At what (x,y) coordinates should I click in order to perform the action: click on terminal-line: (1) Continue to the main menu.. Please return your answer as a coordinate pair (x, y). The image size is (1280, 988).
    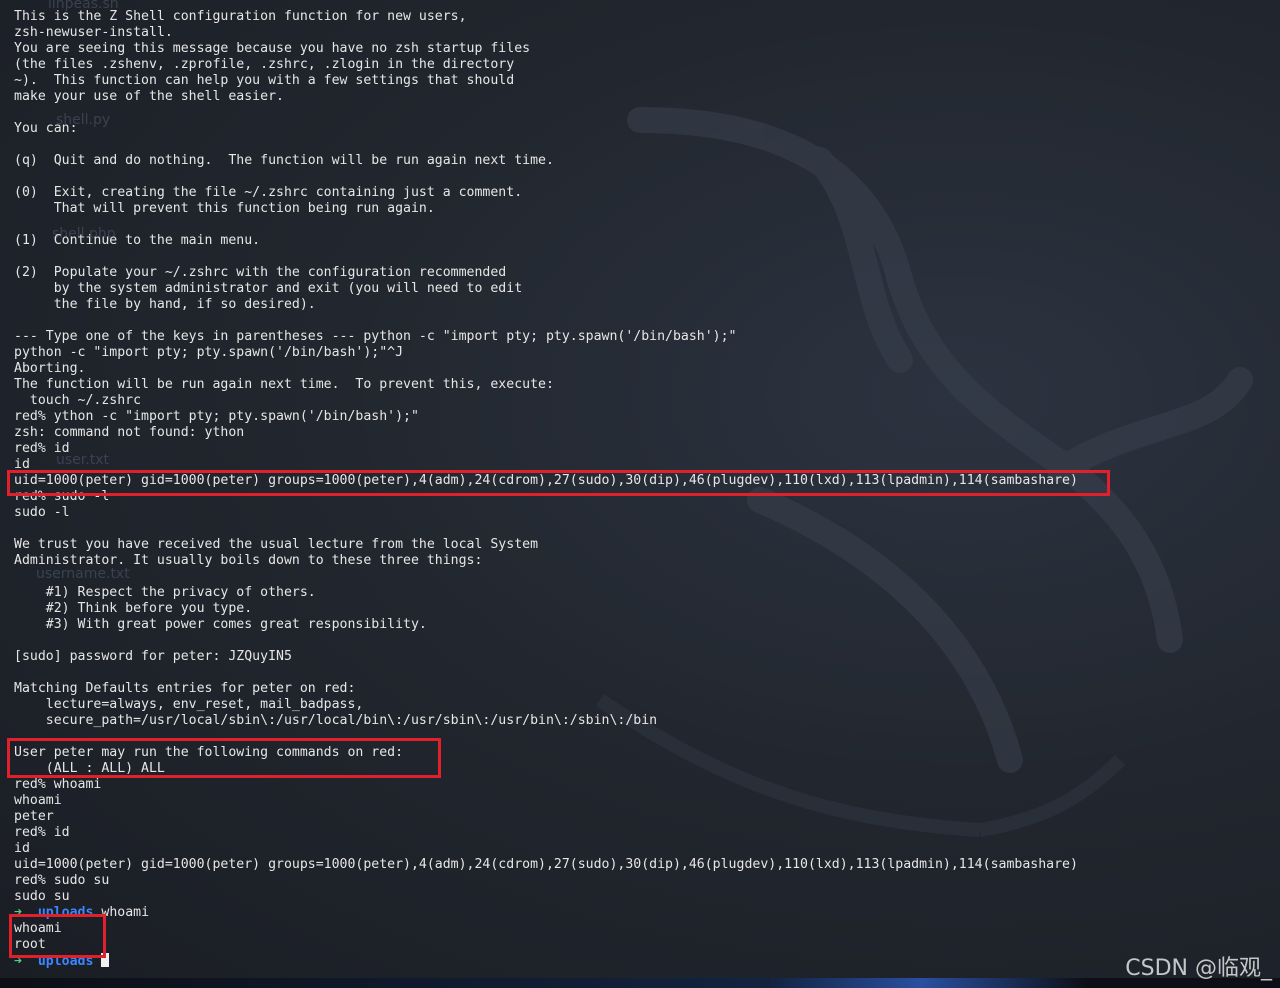
    Looking at the image, I should click on (137, 240).